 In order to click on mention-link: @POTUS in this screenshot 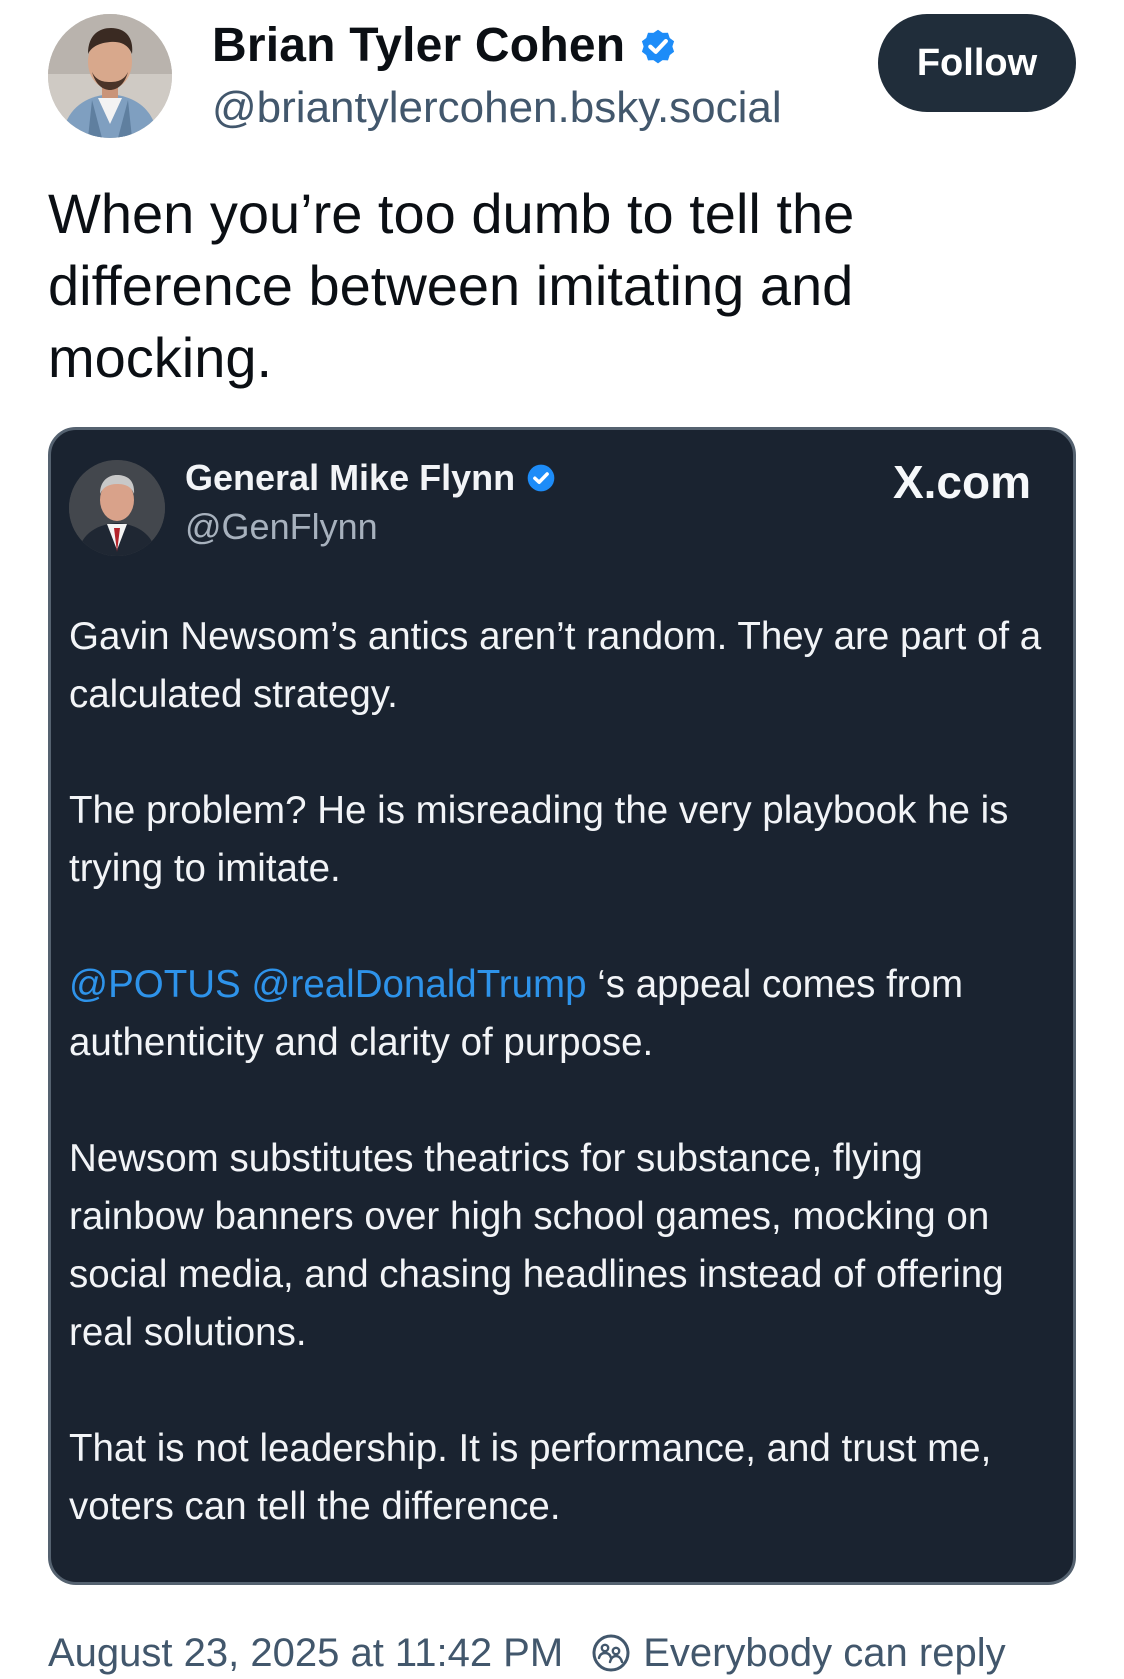, I will do `click(155, 984)`.